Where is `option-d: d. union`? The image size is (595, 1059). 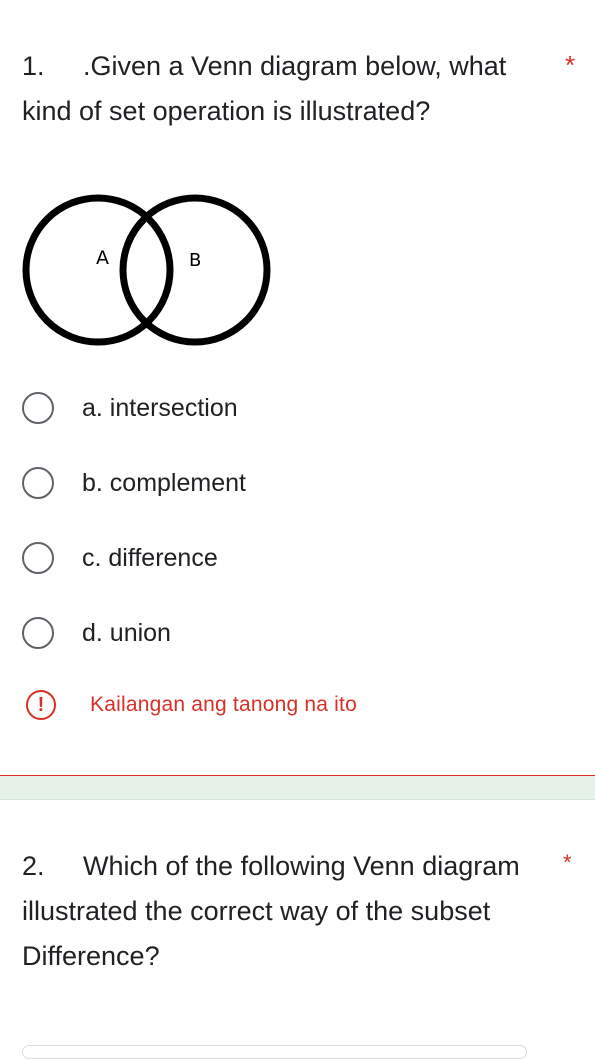 option-d: d. union is located at coordinates (96, 633).